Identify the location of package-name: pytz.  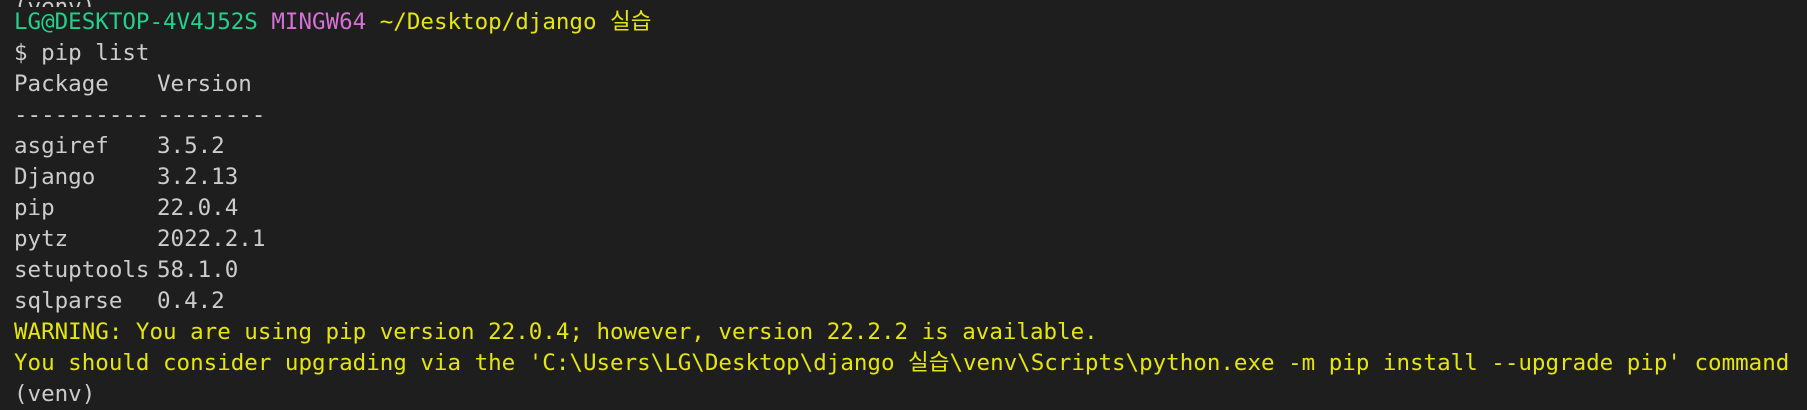
(41, 239).